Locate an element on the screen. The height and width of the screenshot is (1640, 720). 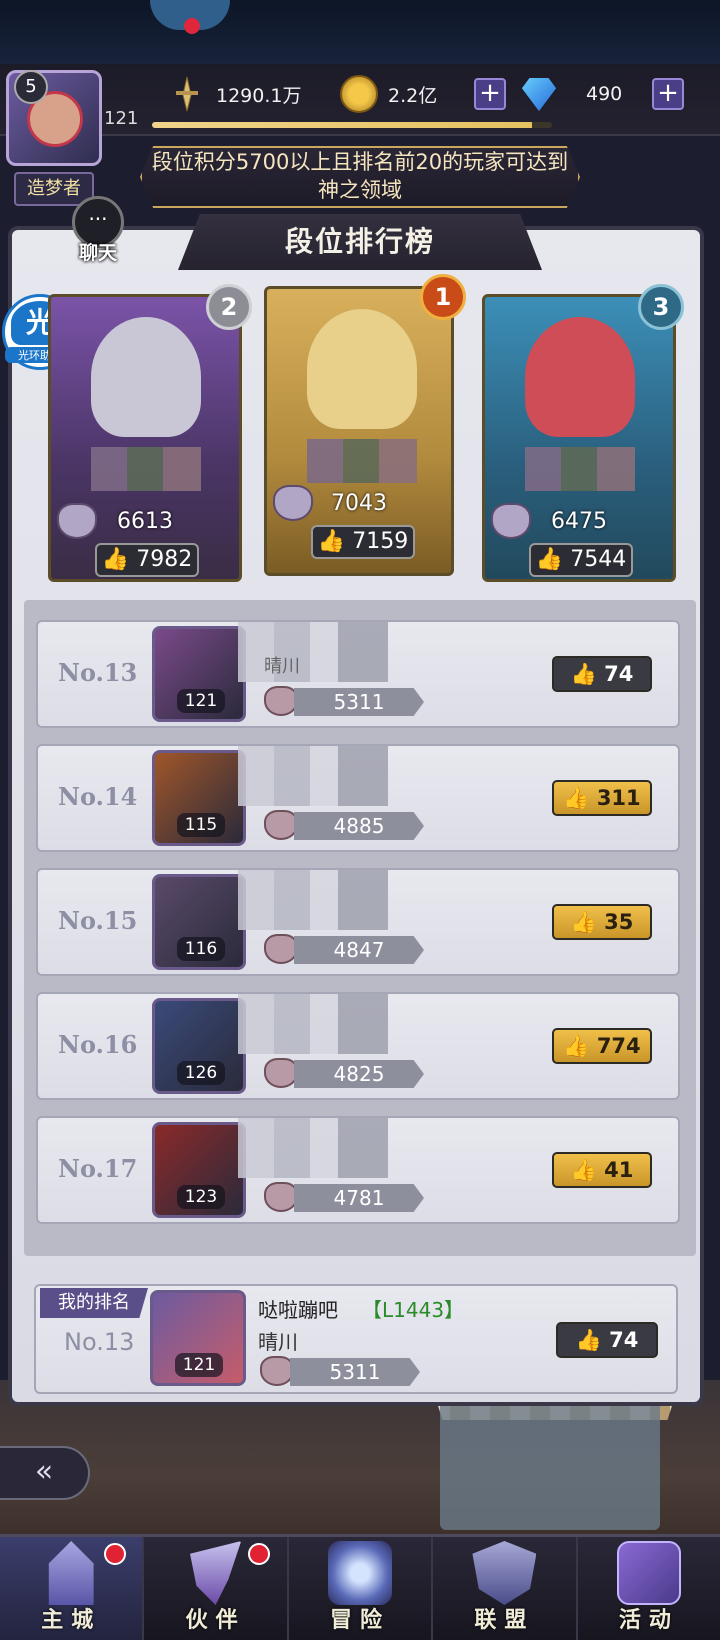
silver-medal-icon: 2 is located at coordinates (229, 307).